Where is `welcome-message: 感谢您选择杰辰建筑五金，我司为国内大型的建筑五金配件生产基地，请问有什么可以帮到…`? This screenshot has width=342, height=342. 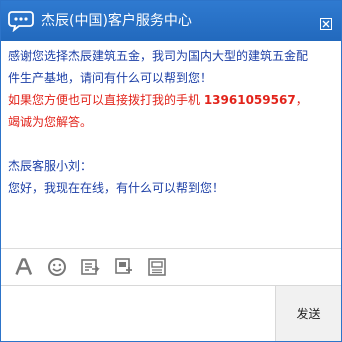
welcome-message: 感谢您选择杰辰建筑五金，我司为国内大型的建筑五金配件生产基地，请问有什么可以帮到… is located at coordinates (158, 67).